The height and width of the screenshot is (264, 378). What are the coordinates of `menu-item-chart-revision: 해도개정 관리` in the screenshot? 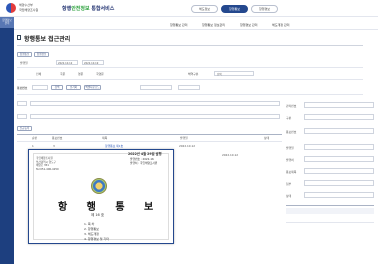 It's located at (281, 25).